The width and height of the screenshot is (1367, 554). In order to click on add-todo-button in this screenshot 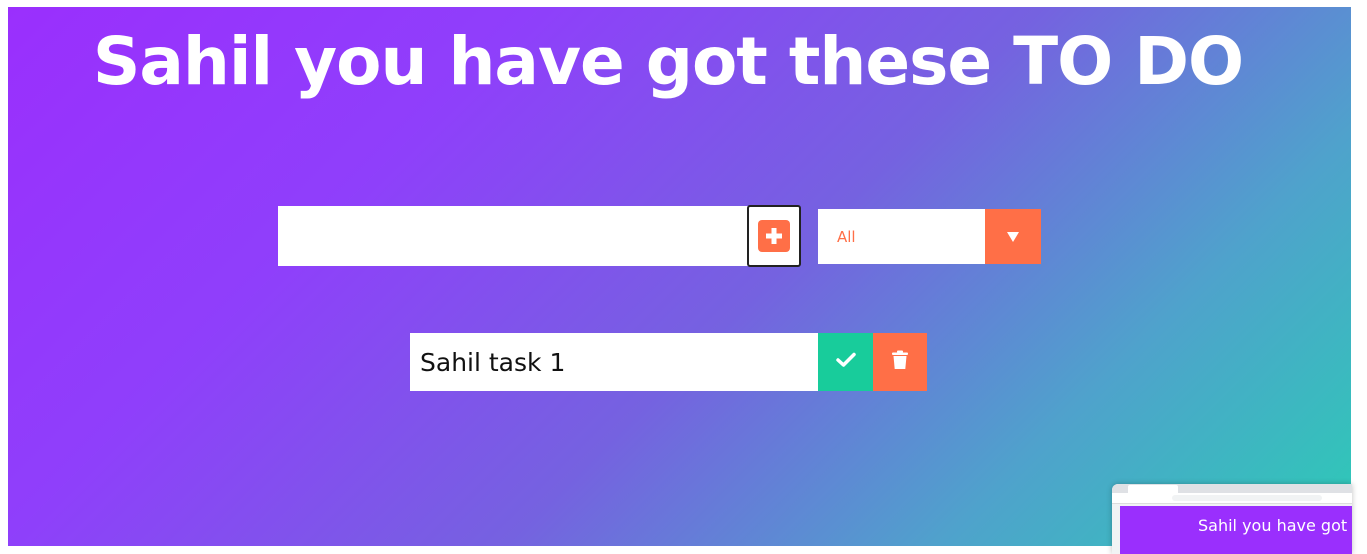, I will do `click(774, 236)`.